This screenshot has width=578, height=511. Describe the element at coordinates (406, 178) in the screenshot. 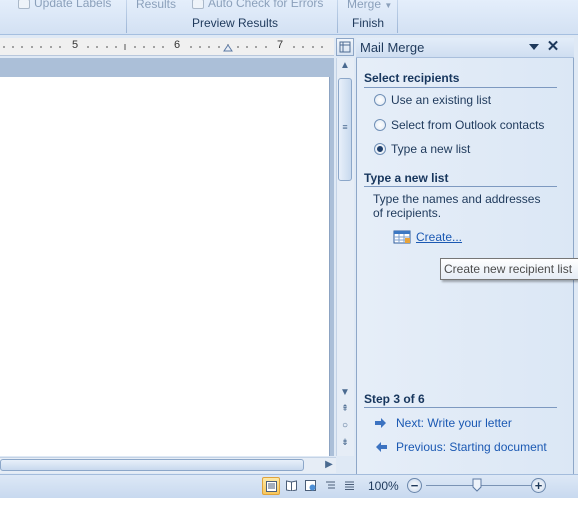

I see `type-new-list-heading: Type a new list` at that location.